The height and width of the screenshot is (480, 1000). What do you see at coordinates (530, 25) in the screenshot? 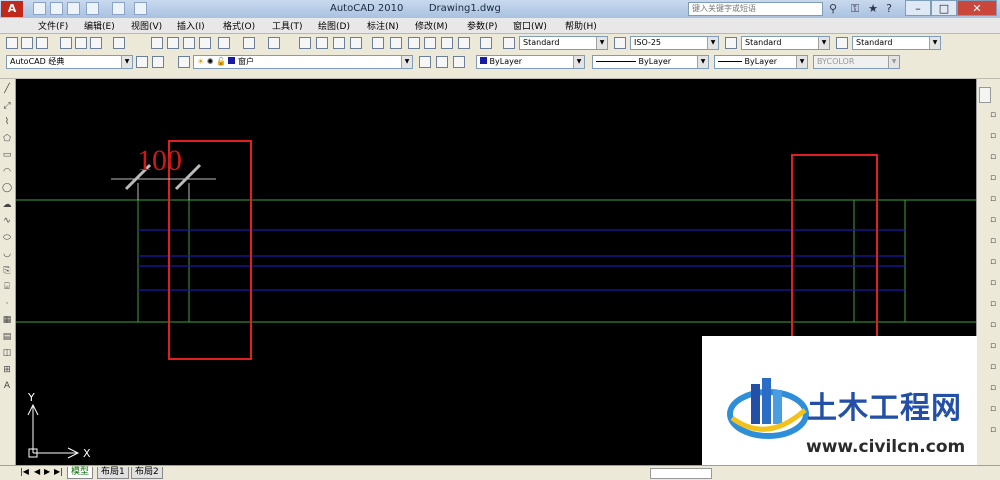
I see `menu-window: 窗口(W)` at bounding box center [530, 25].